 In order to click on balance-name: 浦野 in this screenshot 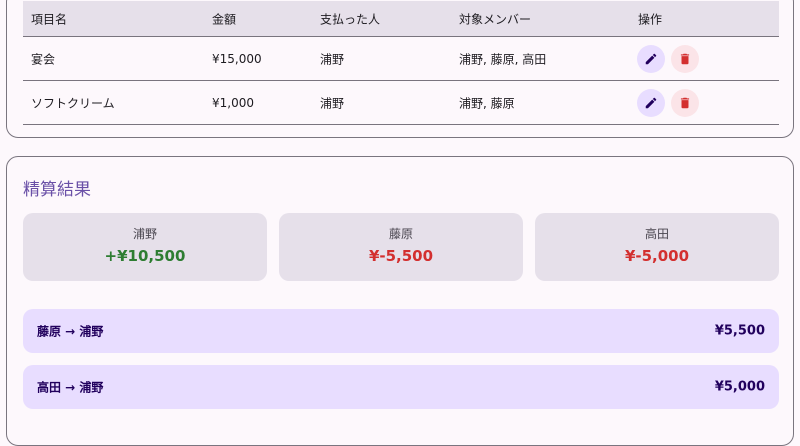, I will do `click(144, 234)`.